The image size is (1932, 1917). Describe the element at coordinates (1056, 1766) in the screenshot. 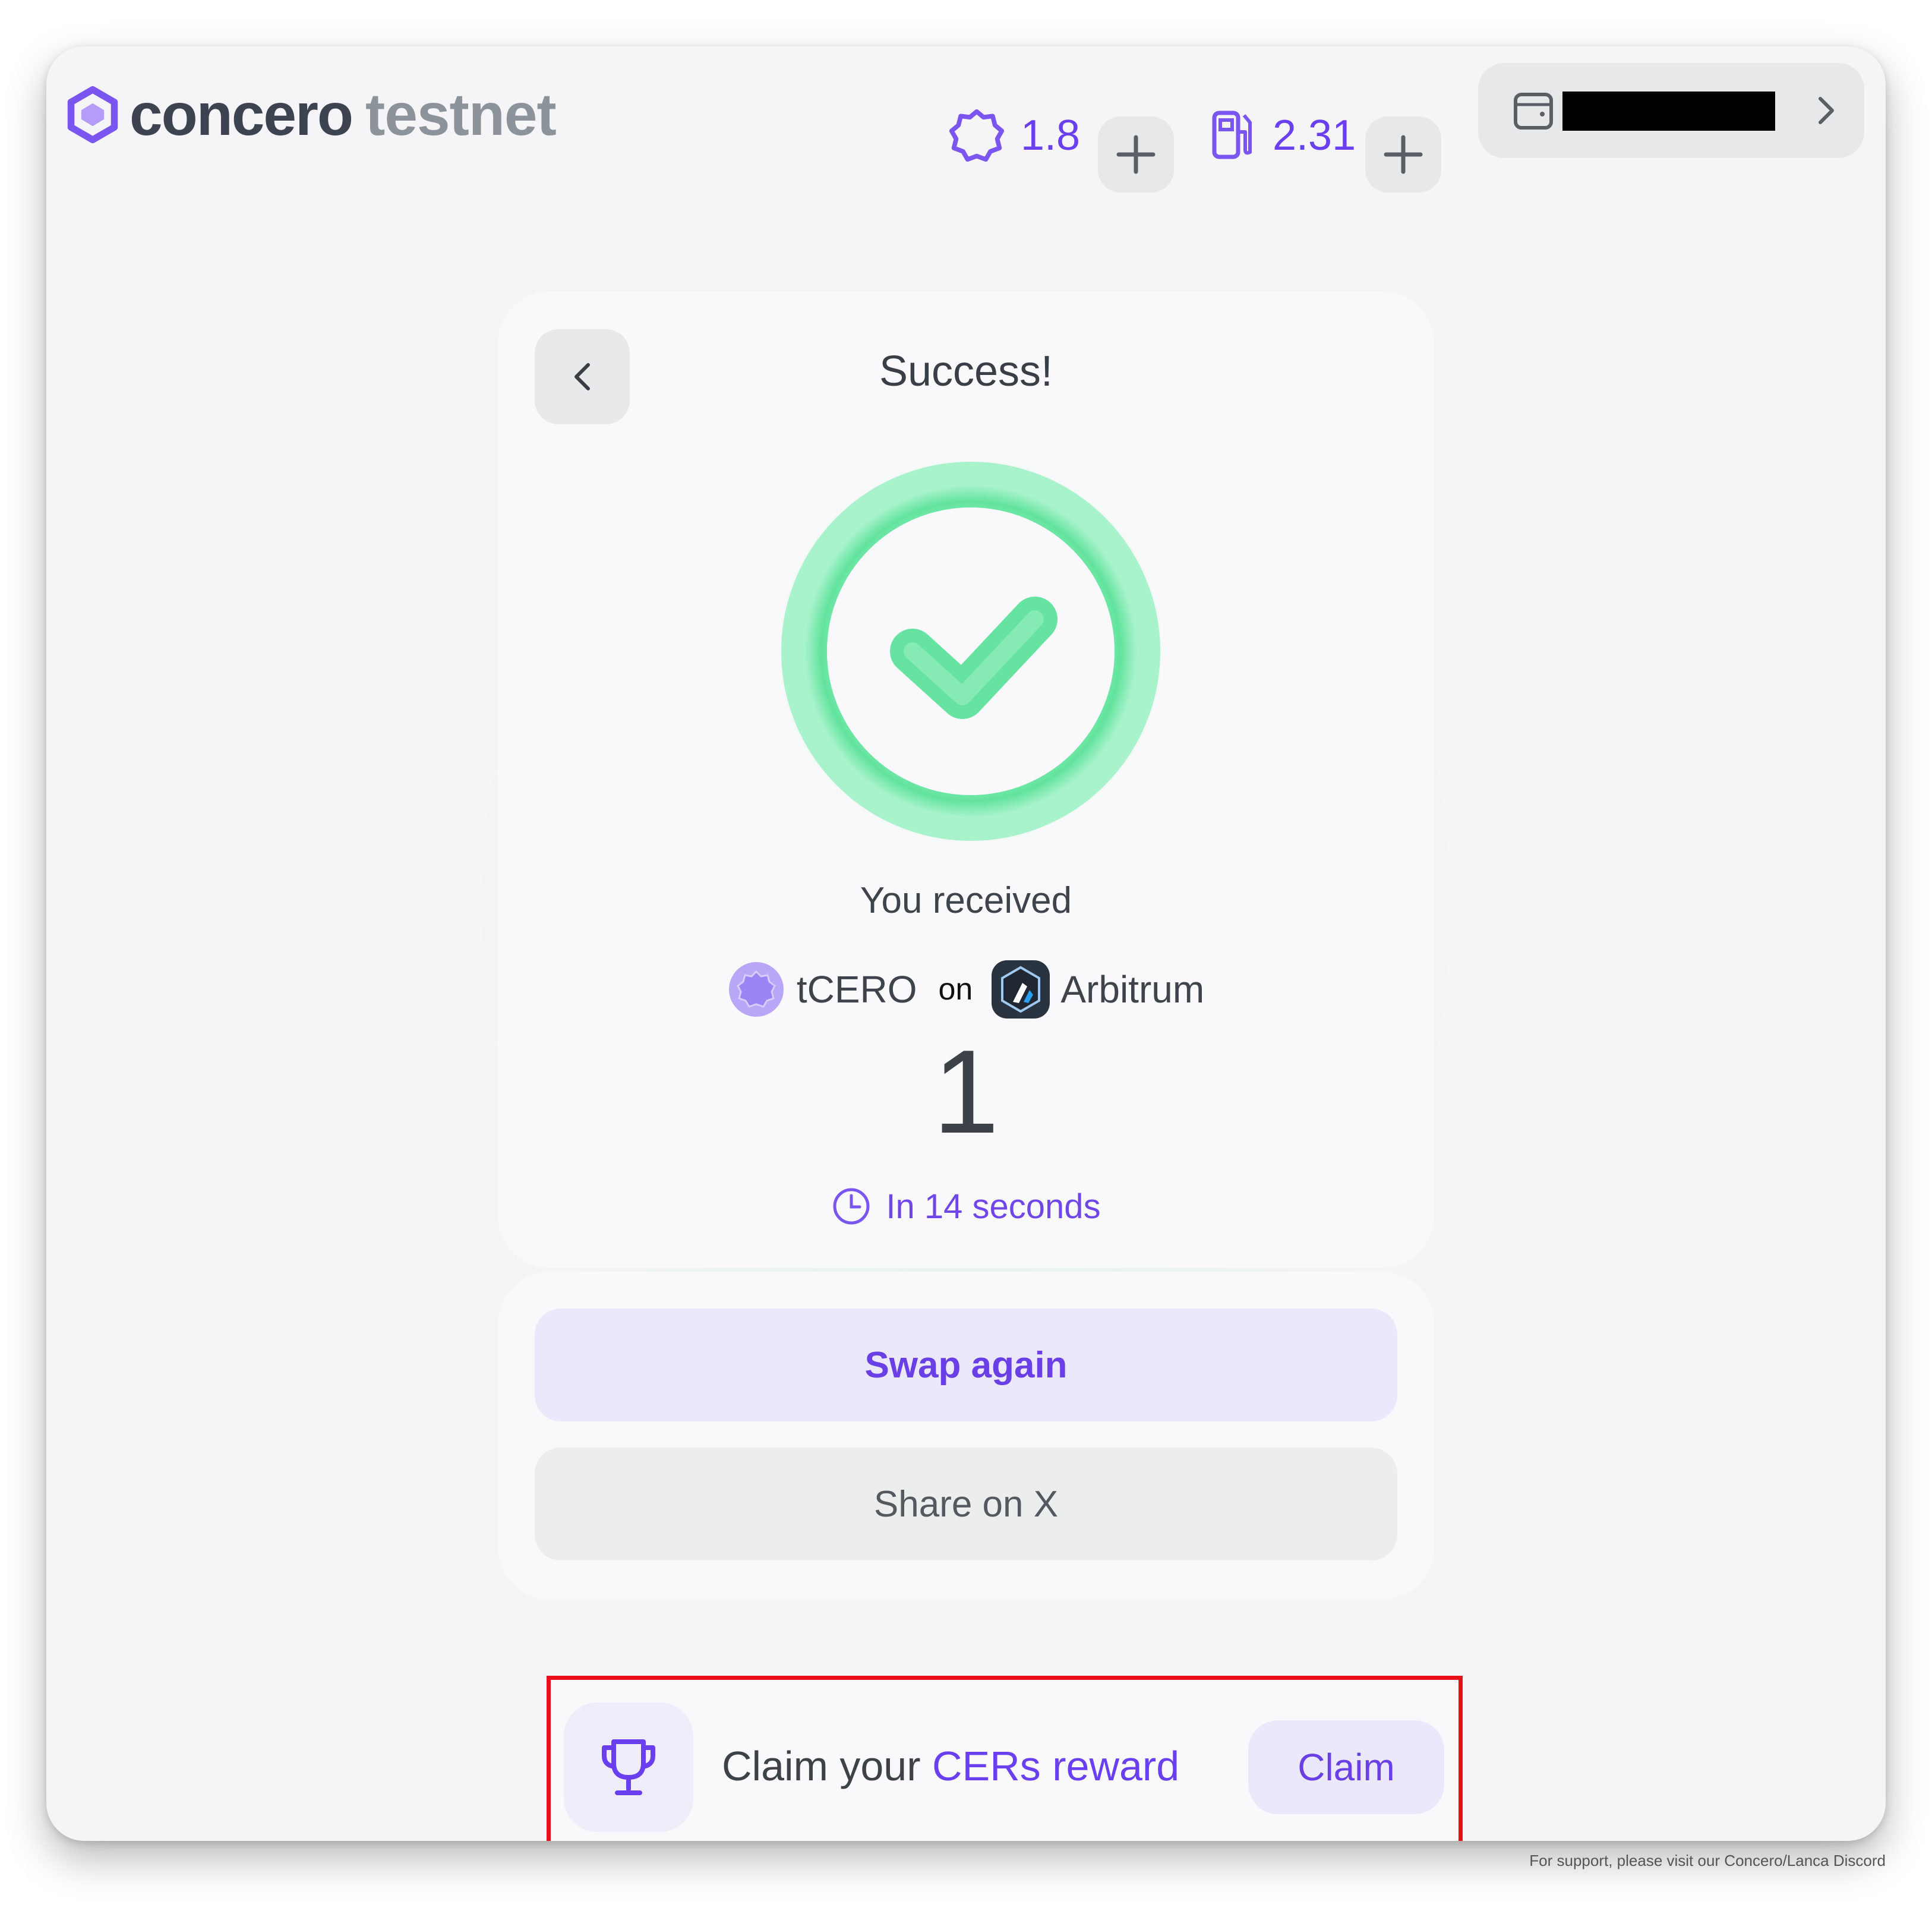

I see `reward-text-accent: CERs reward` at that location.